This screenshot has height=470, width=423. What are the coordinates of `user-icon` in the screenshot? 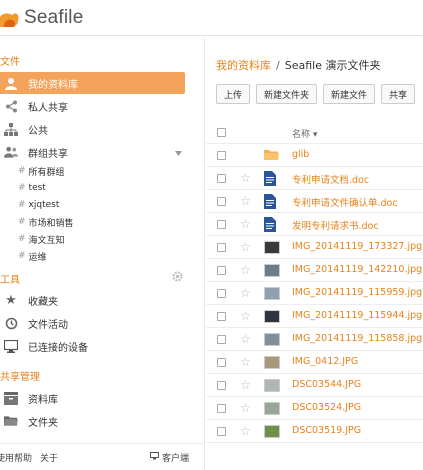 It's located at (11, 83).